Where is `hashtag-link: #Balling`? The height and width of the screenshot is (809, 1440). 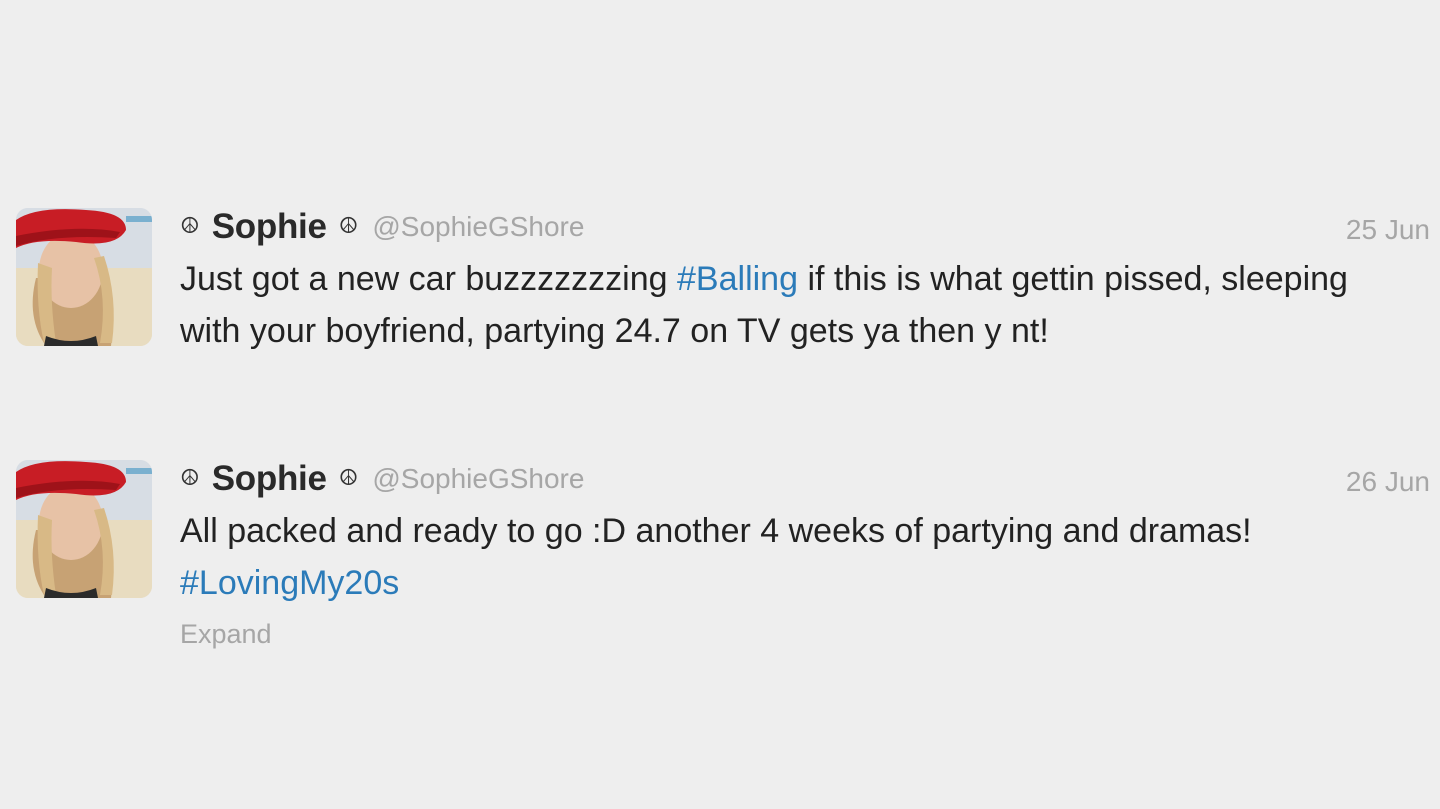
hashtag-link: #Balling is located at coordinates (737, 279).